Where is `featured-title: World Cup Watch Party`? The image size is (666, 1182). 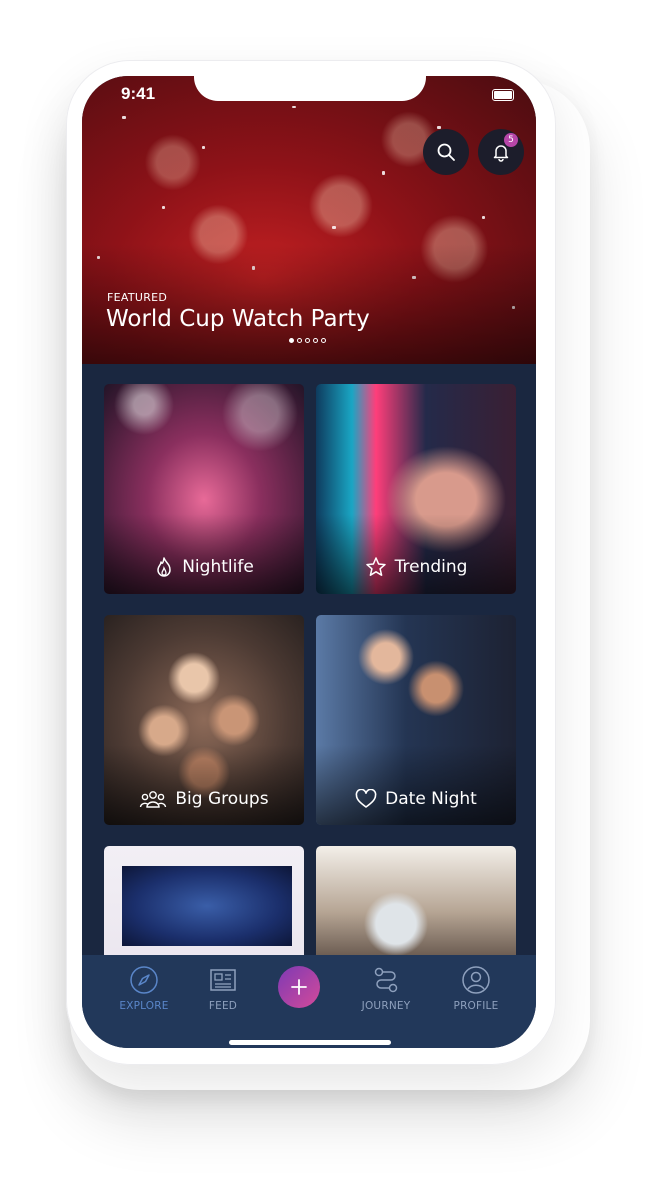 featured-title: World Cup Watch Party is located at coordinates (238, 319).